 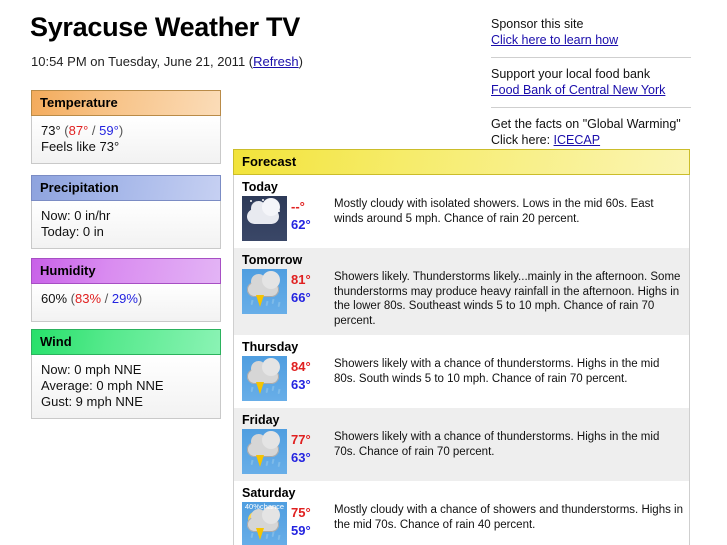 I want to click on temperature-paren-close: ), so click(x=121, y=130).